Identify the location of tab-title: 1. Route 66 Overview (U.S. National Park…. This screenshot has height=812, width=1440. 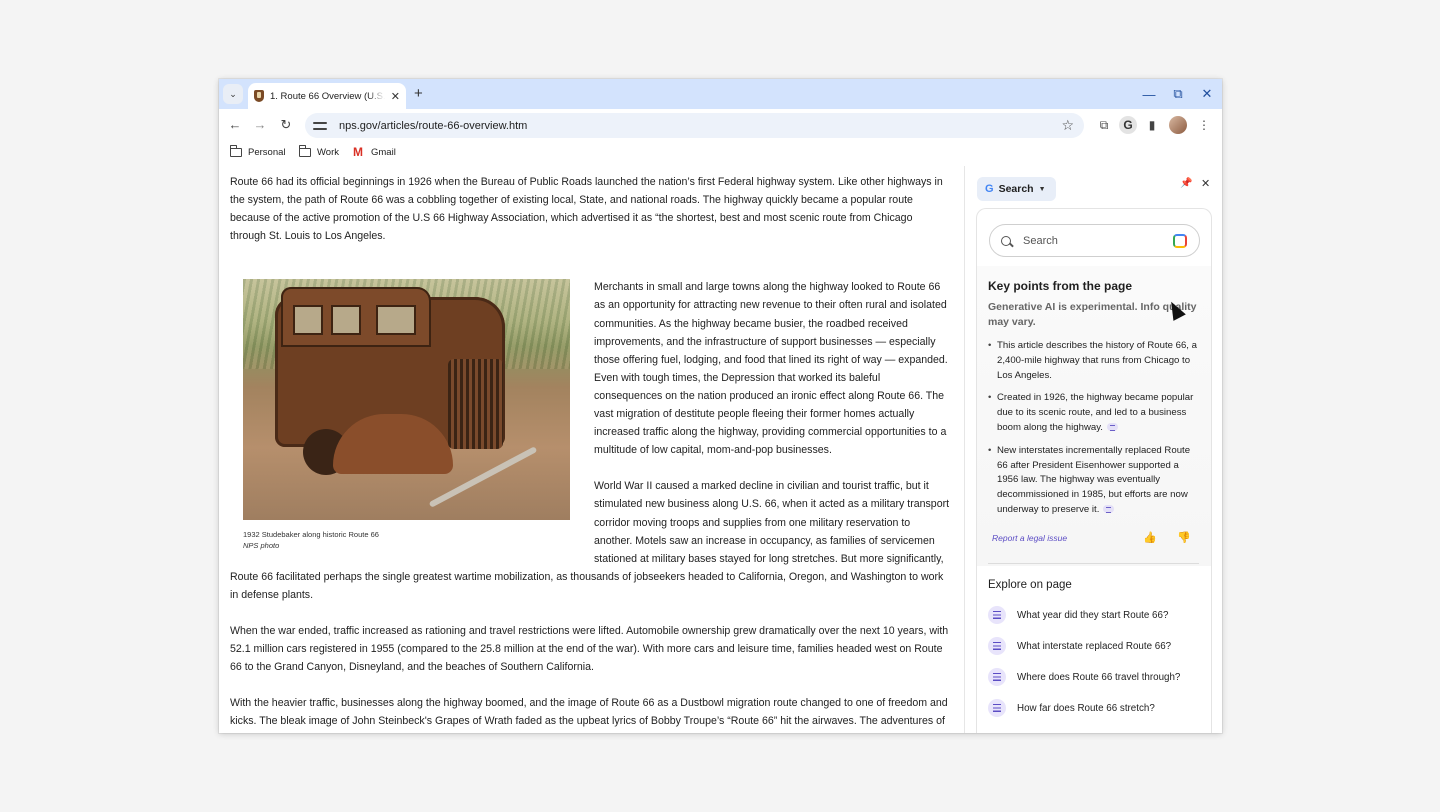
(327, 96).